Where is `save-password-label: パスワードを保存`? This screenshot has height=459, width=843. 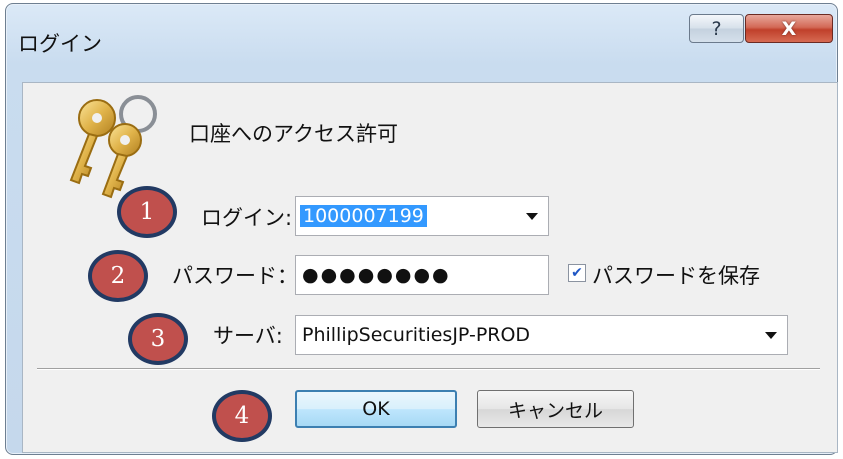 save-password-label: パスワードを保存 is located at coordinates (676, 275).